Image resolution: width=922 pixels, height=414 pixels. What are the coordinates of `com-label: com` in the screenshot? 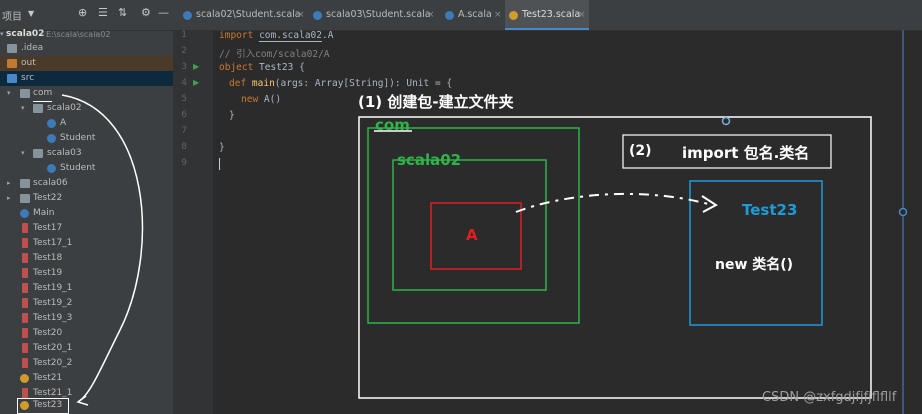 It's located at (392, 125).